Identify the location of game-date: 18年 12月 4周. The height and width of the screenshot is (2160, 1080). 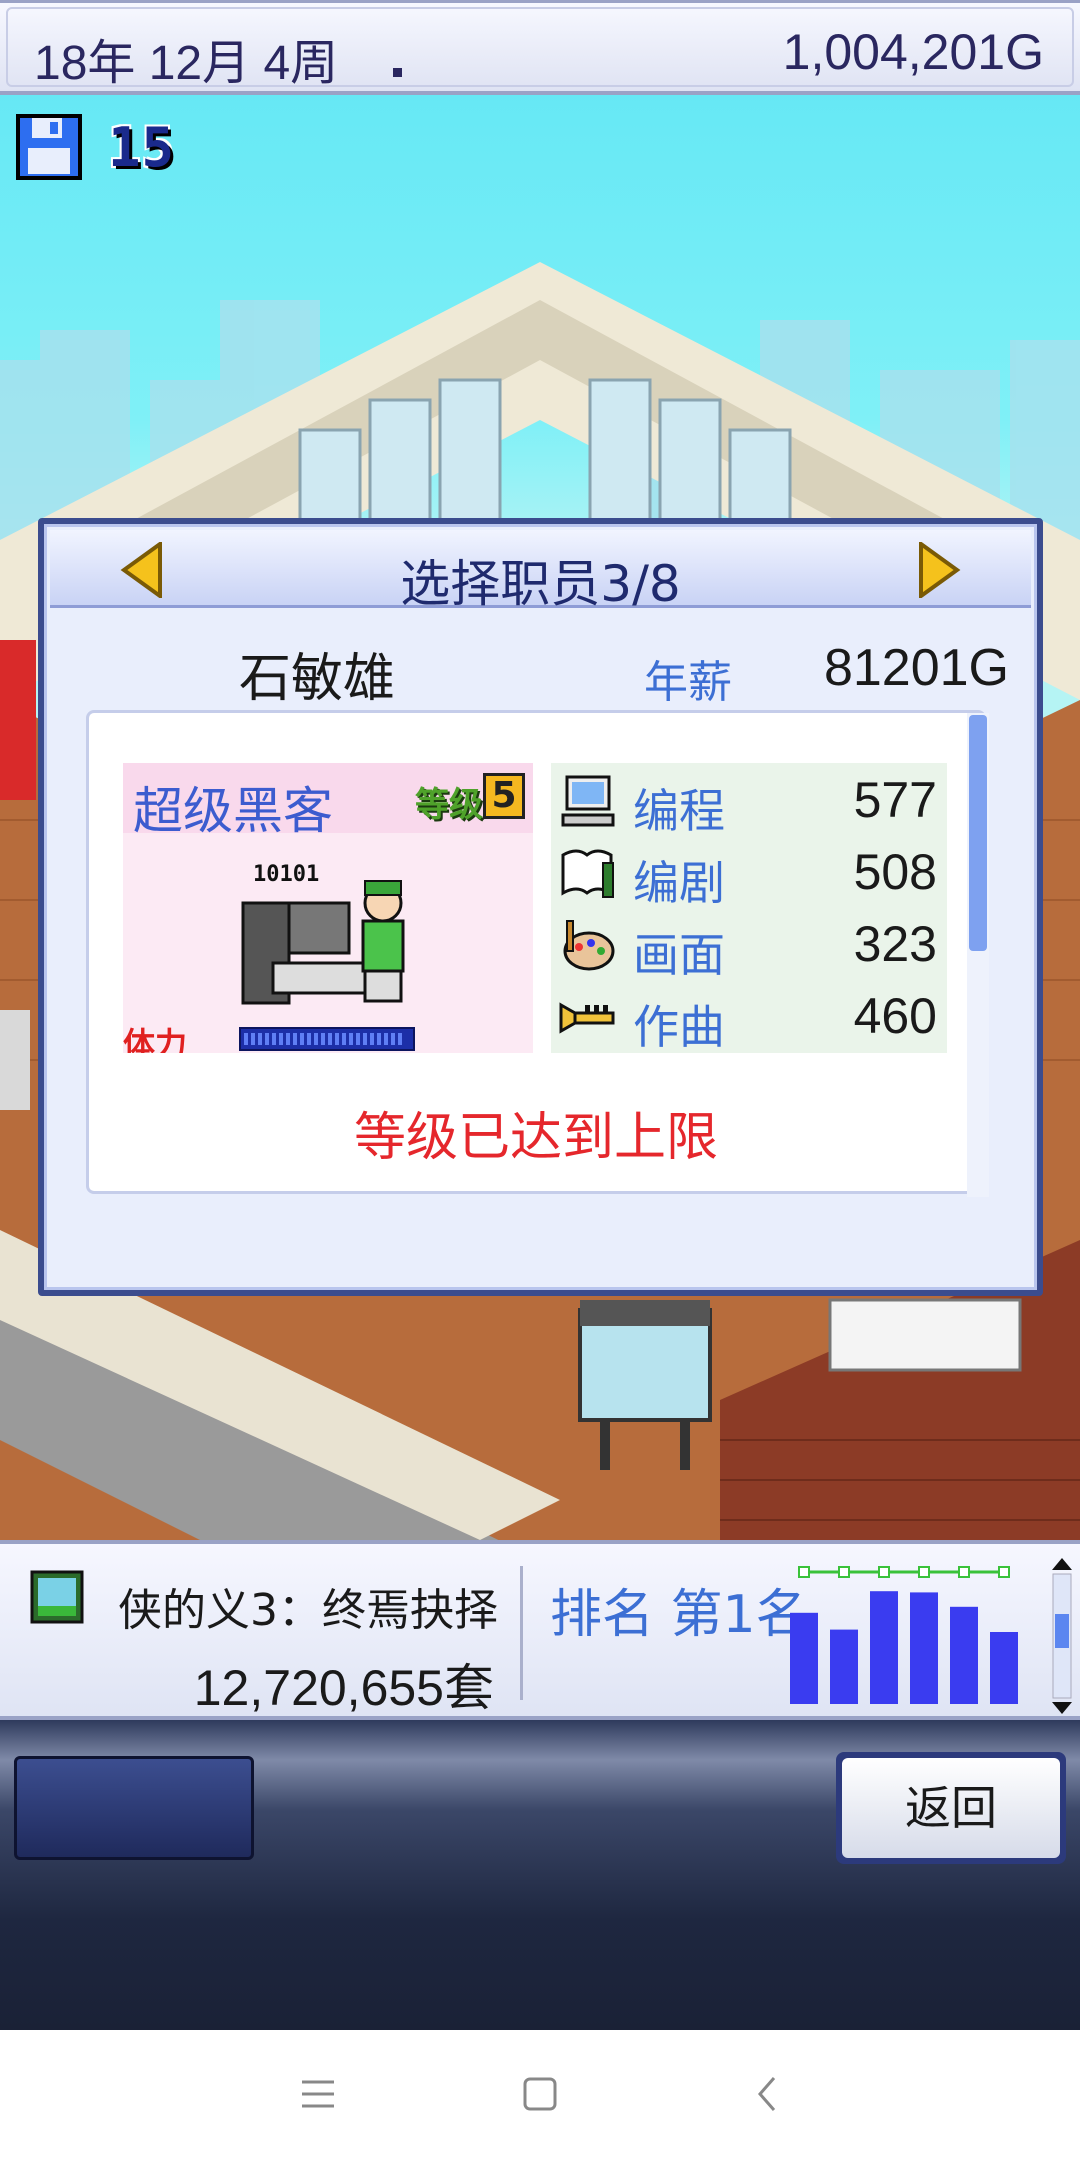
(186, 63).